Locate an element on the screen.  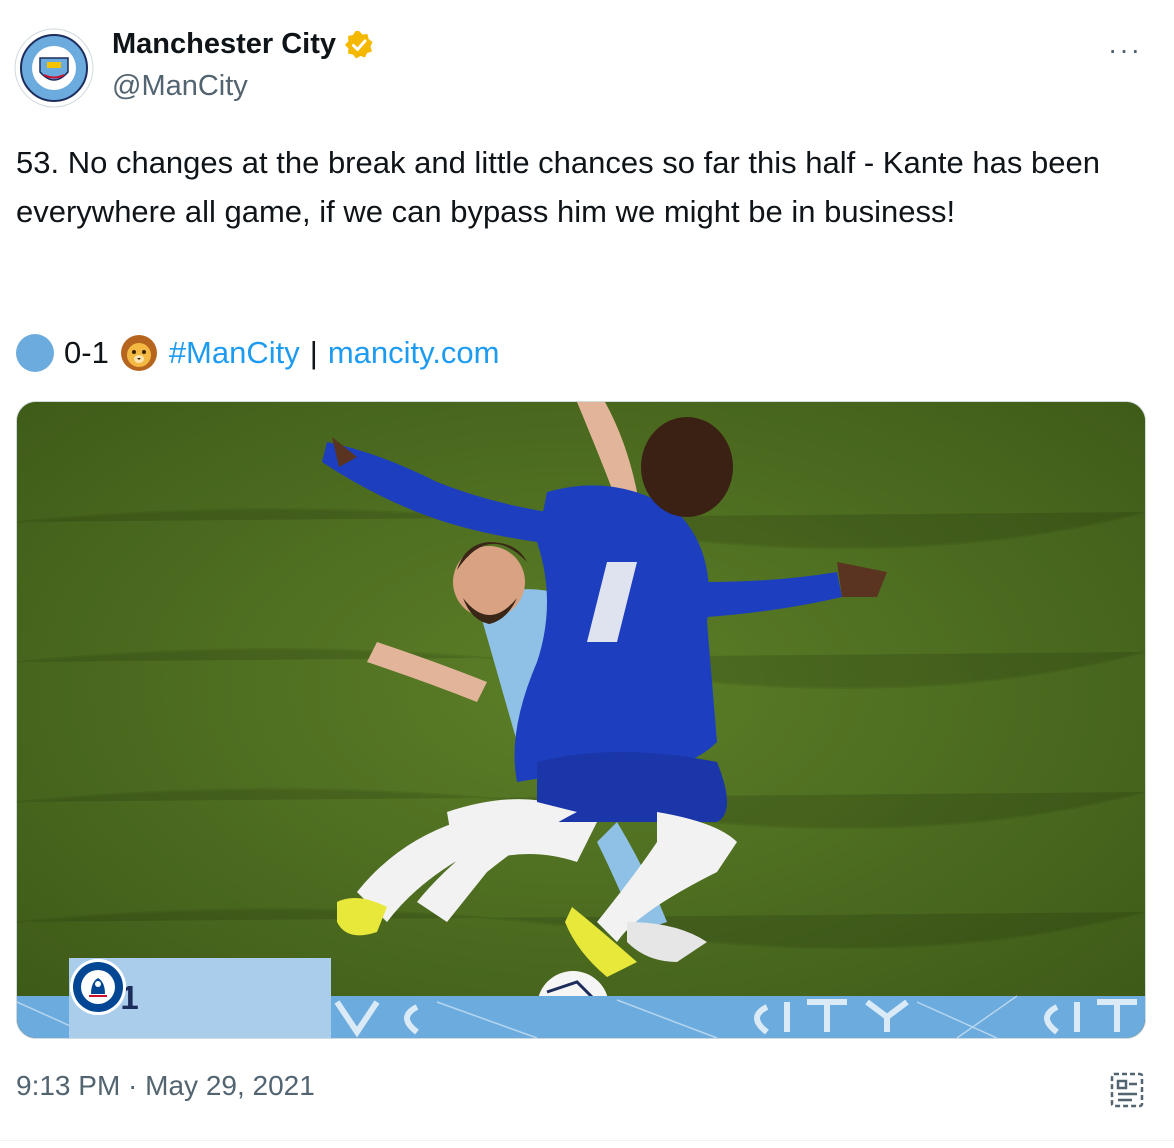
hashtag-link: #ManCity is located at coordinates (234, 353).